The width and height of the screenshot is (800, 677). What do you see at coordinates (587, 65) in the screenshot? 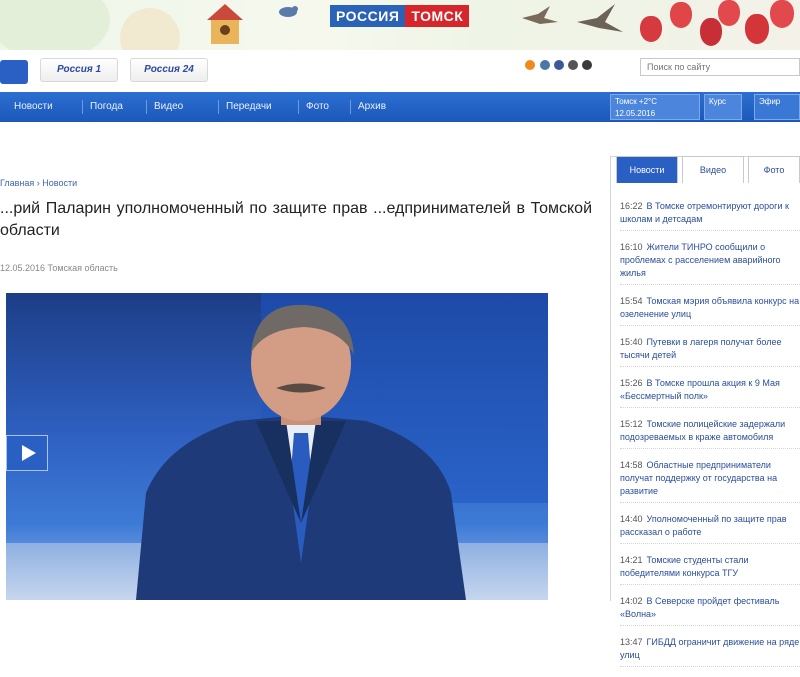
I see `rss-icon` at bounding box center [587, 65].